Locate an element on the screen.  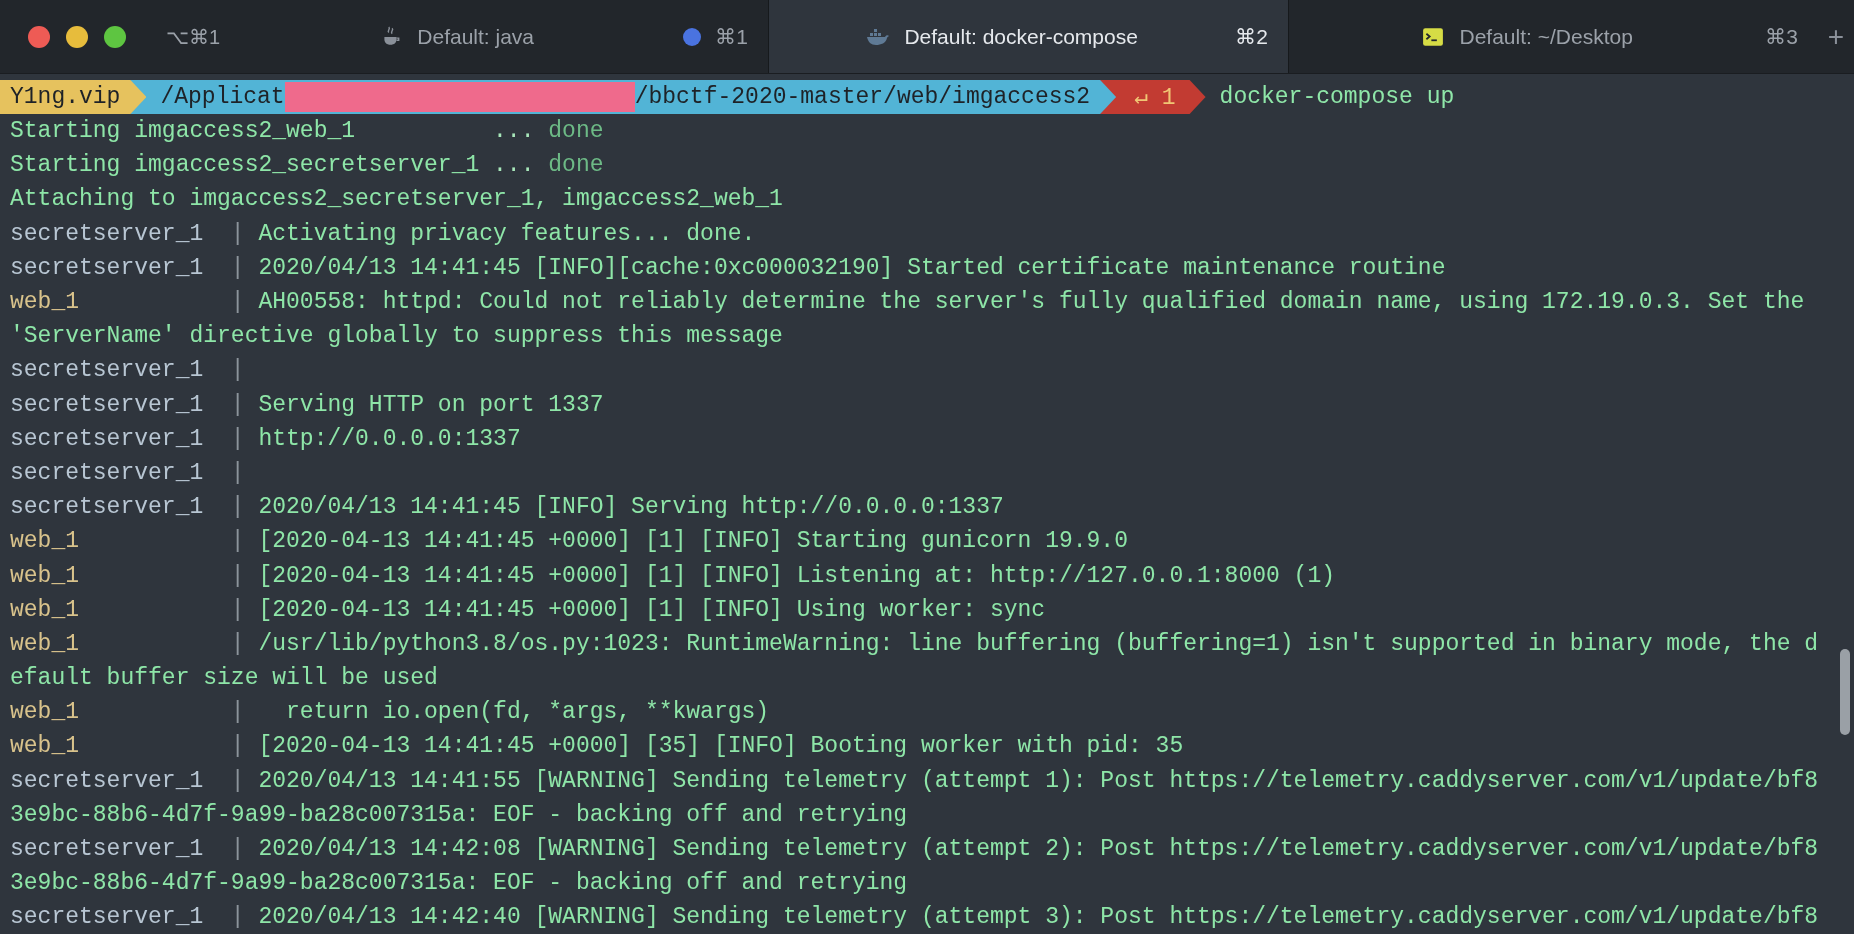
log-message: 2020/04/13 14:41:55 [WARNING] Sending telemetry (attempt 1): Post https://telemetry.caddyserver.com/v1/update/bf8 is located at coordinates (1038, 780).